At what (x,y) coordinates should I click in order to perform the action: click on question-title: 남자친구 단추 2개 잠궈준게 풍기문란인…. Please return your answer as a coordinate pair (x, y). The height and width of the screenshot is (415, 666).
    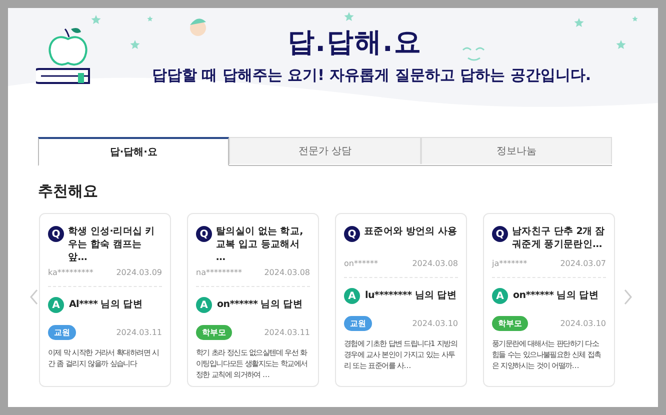
    Looking at the image, I should click on (559, 238).